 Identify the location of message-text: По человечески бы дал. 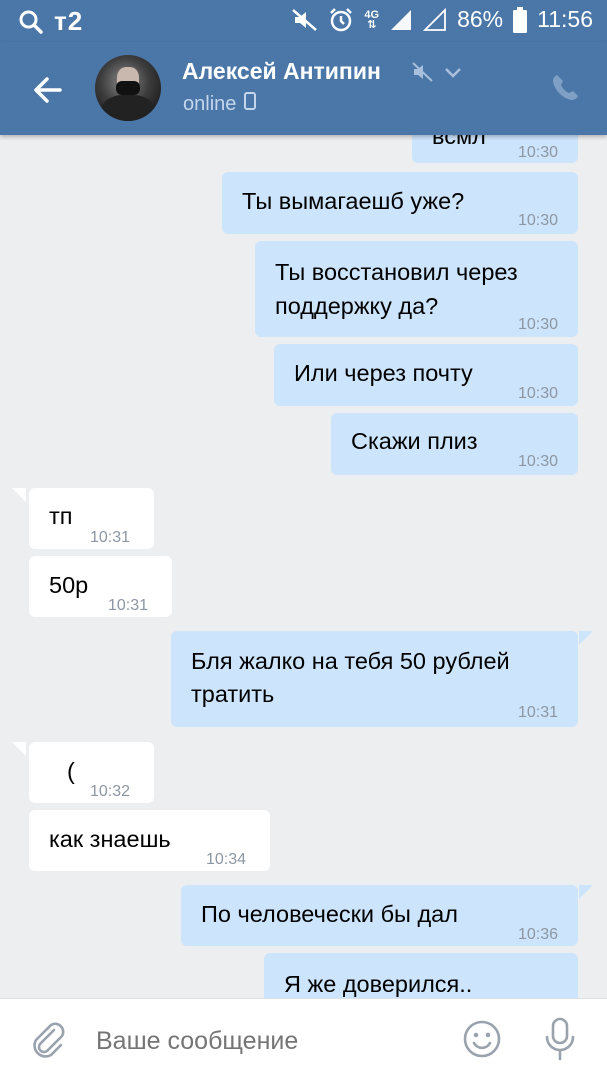
(329, 914).